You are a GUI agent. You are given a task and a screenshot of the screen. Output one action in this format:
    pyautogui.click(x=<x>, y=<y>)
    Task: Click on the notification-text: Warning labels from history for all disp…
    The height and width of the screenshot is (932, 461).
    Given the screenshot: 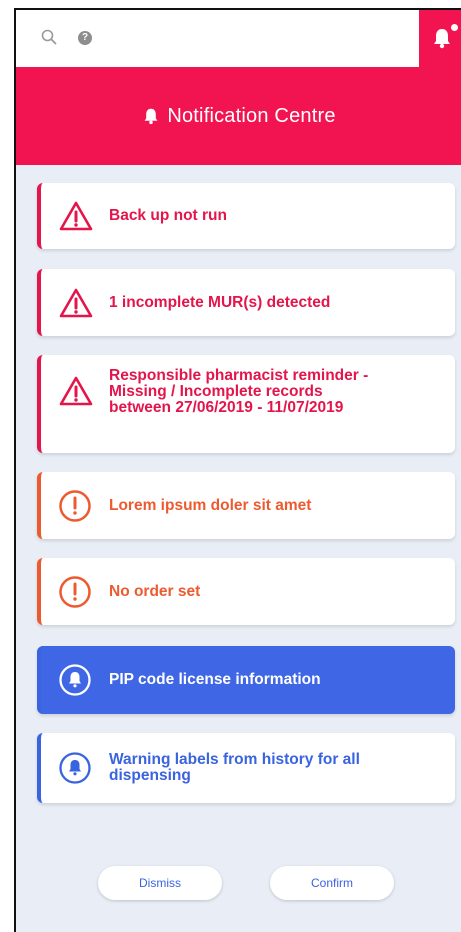 What is the action you would take?
    pyautogui.click(x=234, y=767)
    